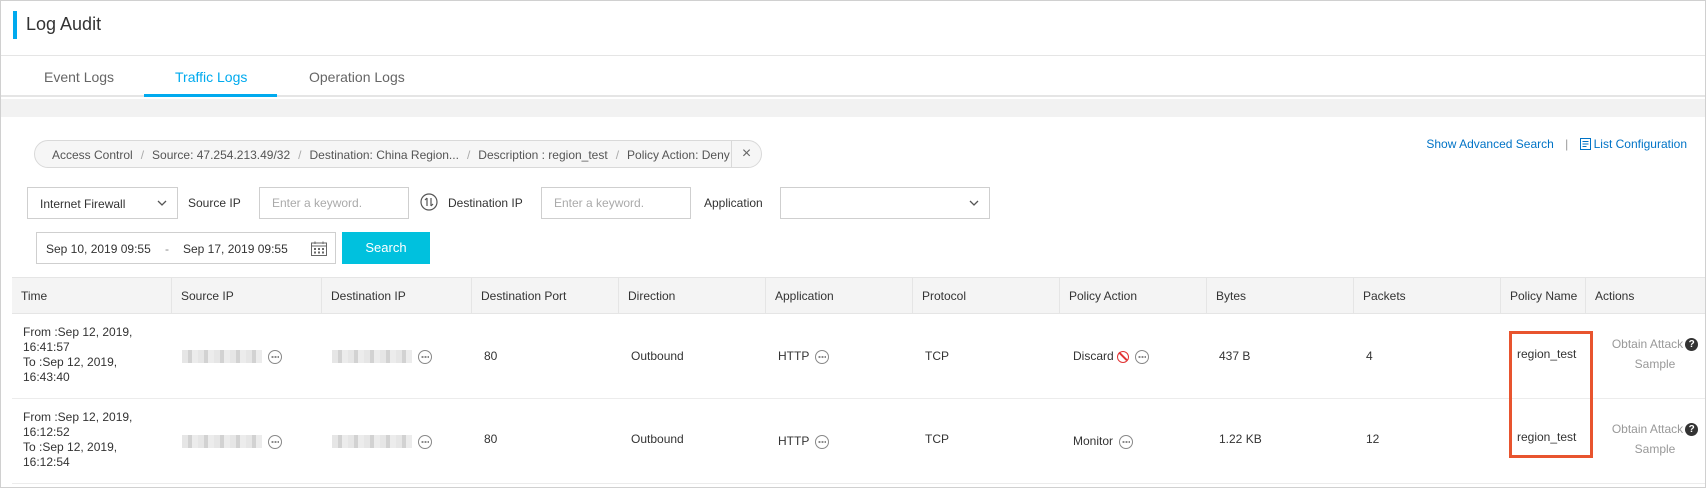  I want to click on column-header-packets: Packets, so click(1427, 296).